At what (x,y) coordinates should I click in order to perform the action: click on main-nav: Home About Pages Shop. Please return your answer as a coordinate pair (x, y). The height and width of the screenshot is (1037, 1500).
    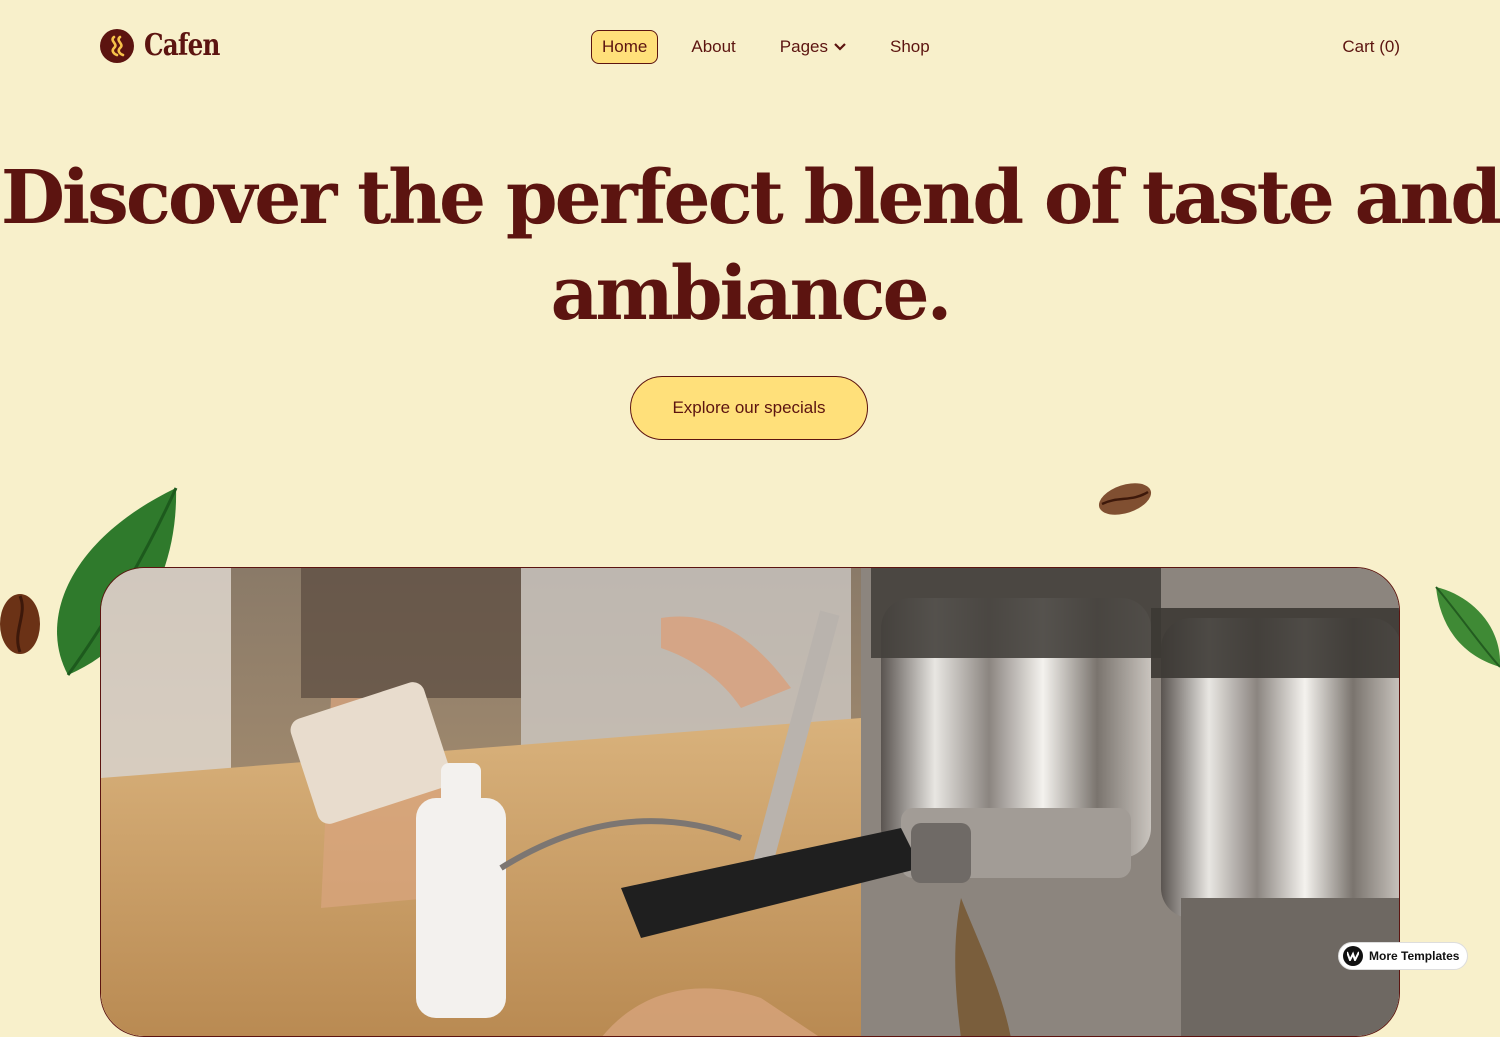
    Looking at the image, I should click on (766, 47).